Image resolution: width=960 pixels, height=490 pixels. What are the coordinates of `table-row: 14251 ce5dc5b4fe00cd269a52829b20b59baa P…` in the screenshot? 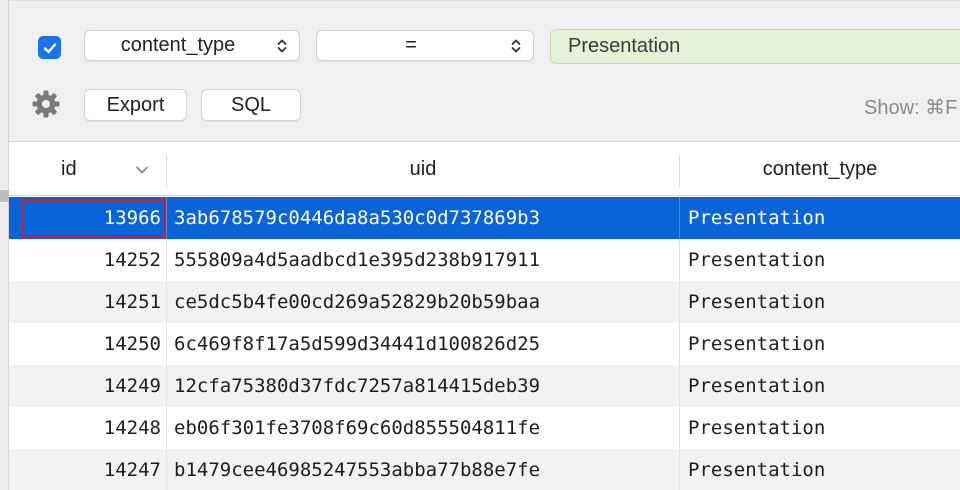 It's located at (484, 302).